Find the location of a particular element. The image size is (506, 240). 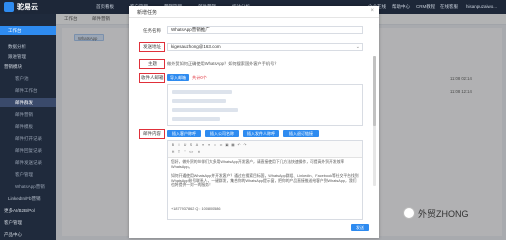

sidebar-item-customers: 客户管理 is located at coordinates (28, 222).